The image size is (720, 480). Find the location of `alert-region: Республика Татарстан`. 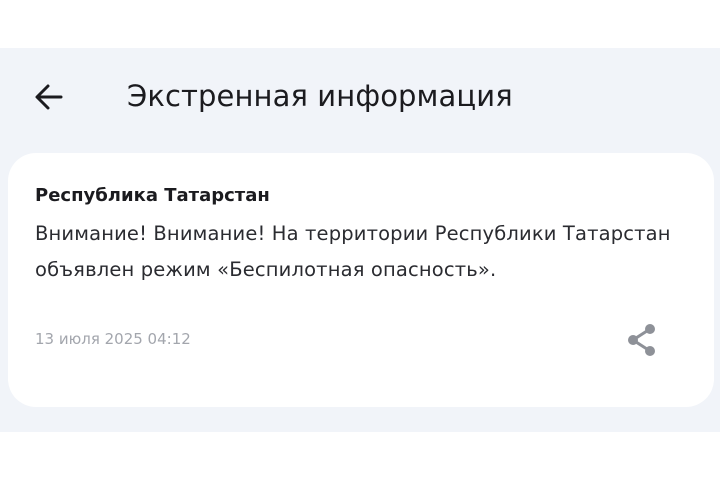

alert-region: Республика Татарстан is located at coordinates (152, 195).